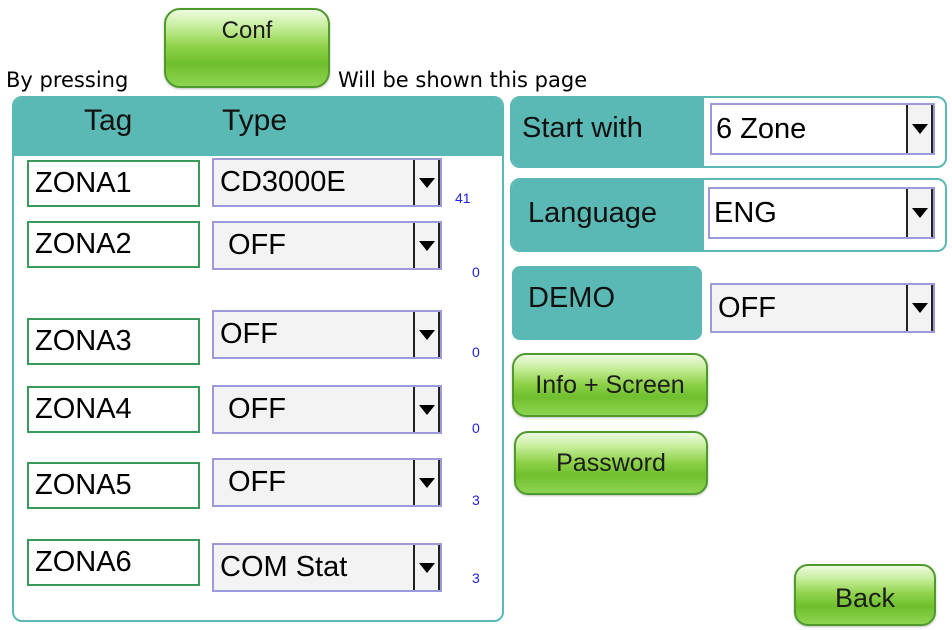  What do you see at coordinates (571, 298) in the screenshot?
I see `demo-label: DEMO` at bounding box center [571, 298].